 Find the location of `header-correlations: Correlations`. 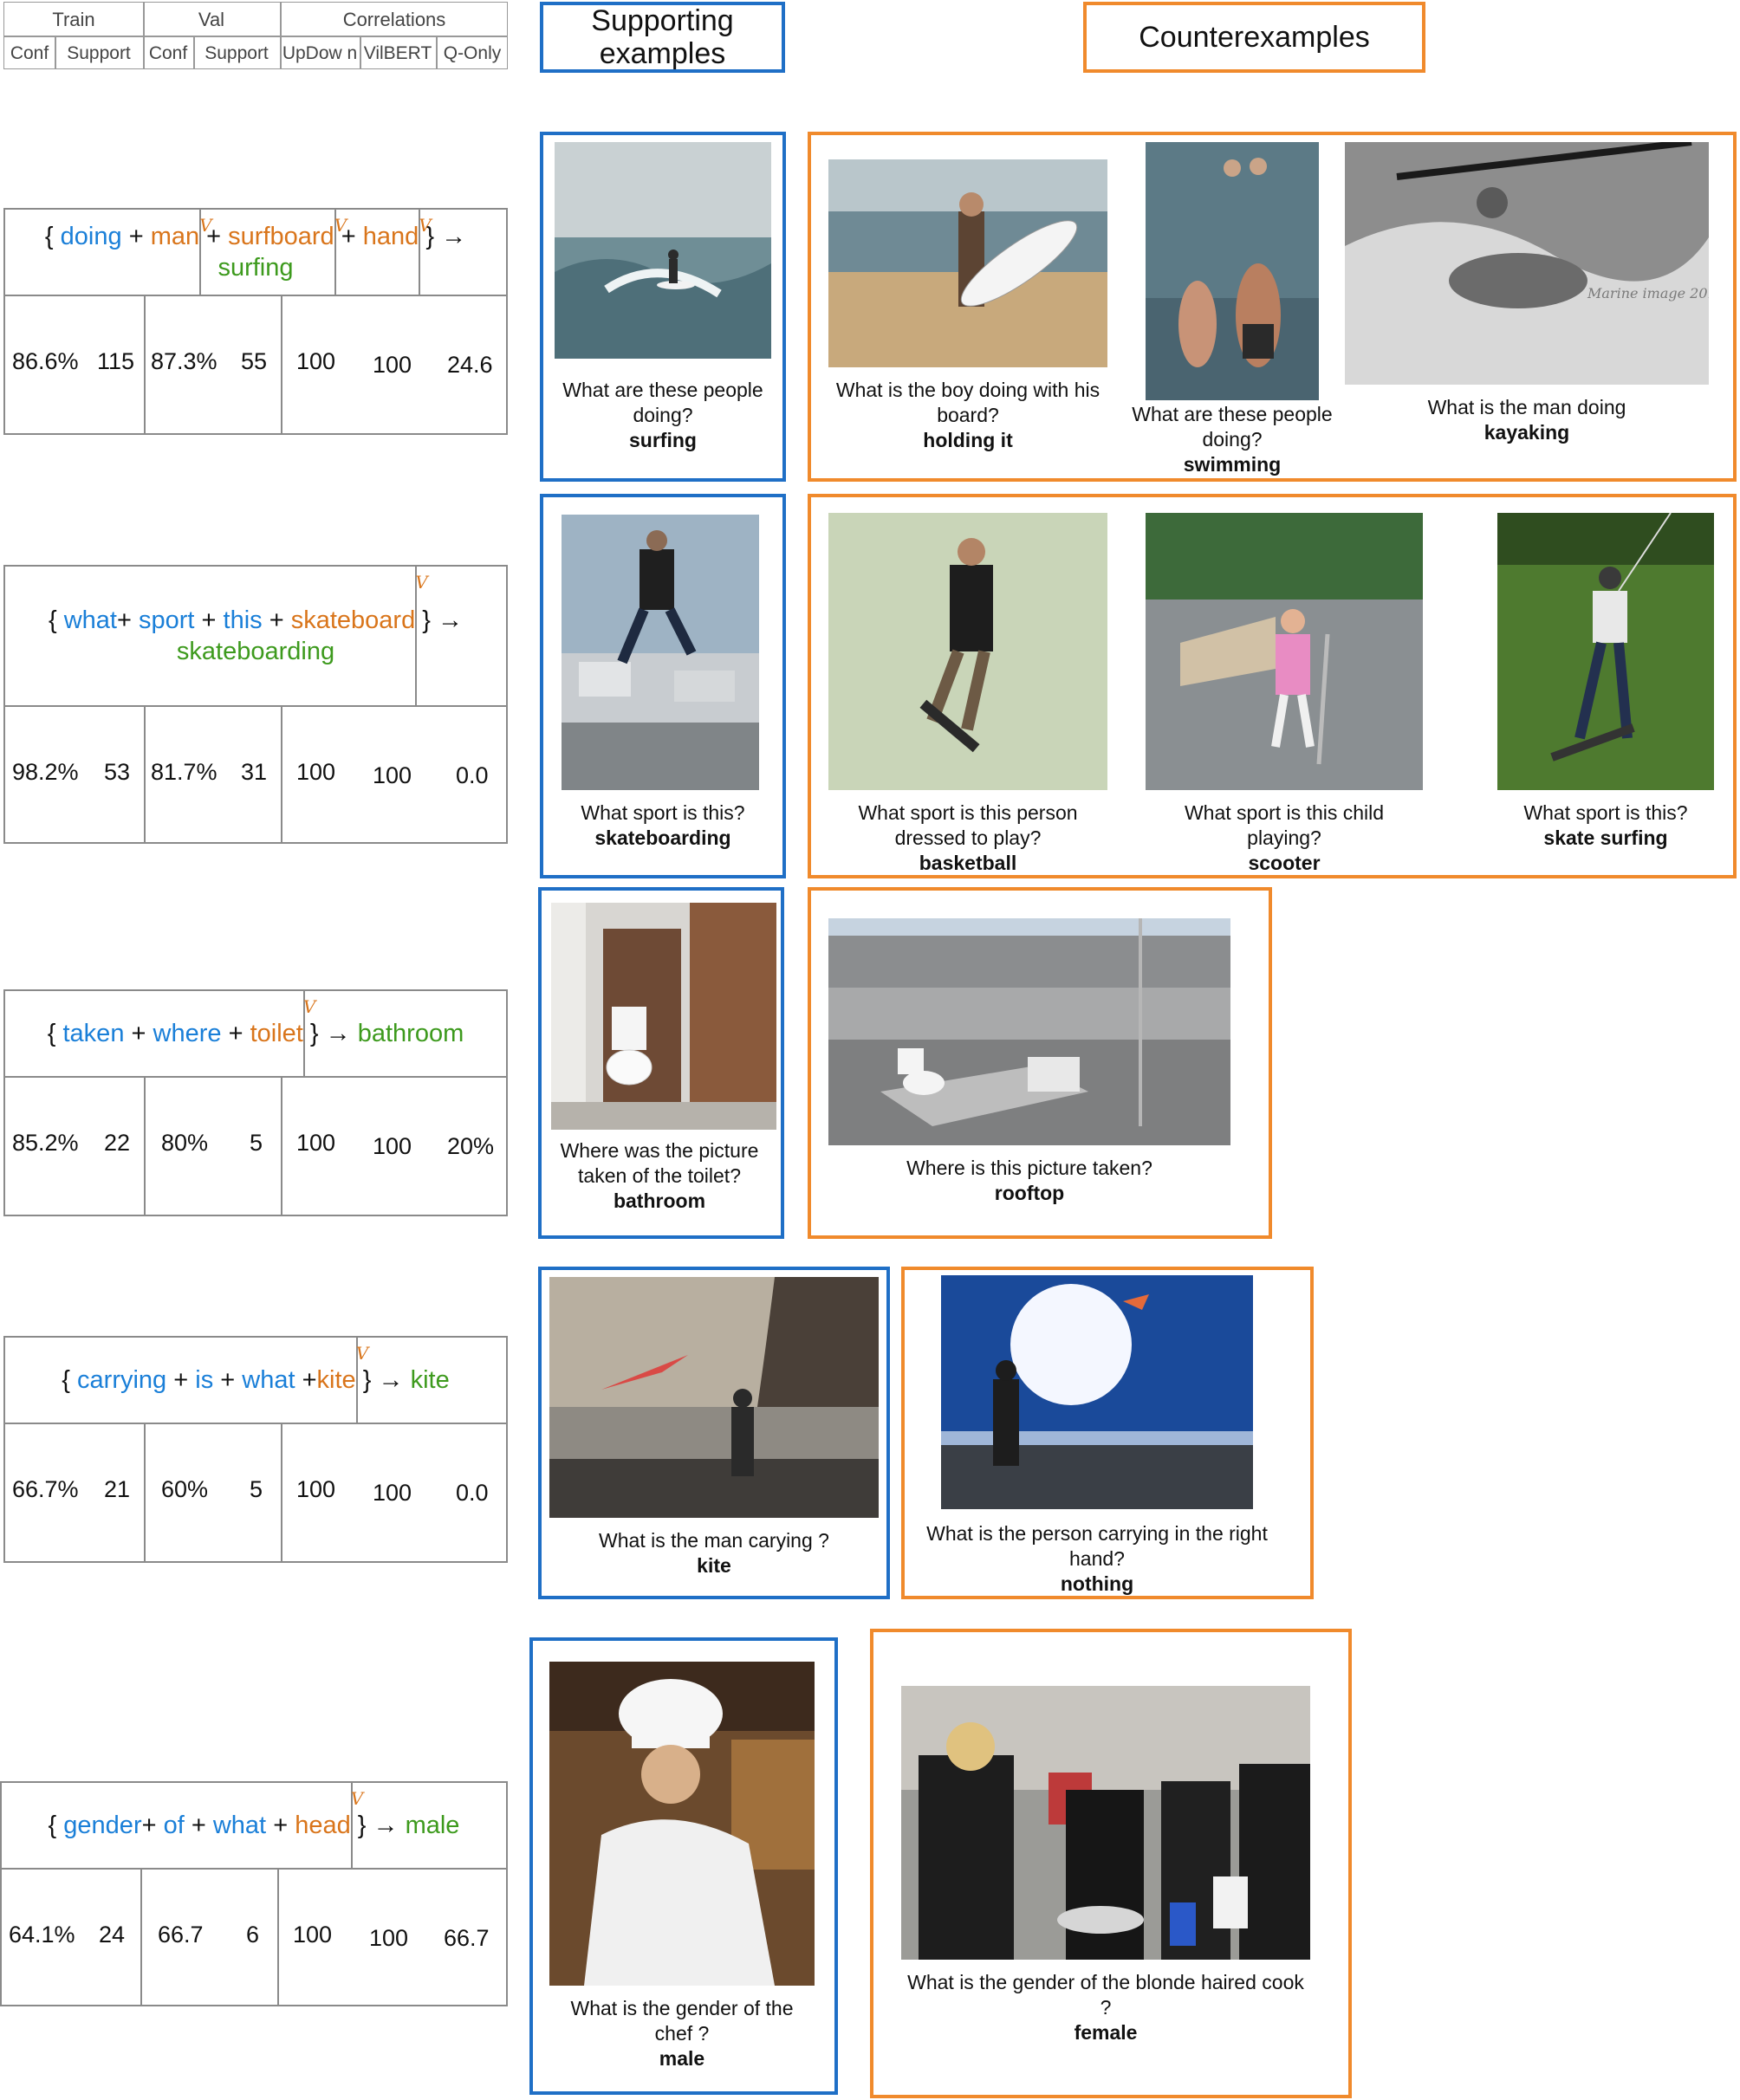

header-correlations: Correlations is located at coordinates (394, 19).